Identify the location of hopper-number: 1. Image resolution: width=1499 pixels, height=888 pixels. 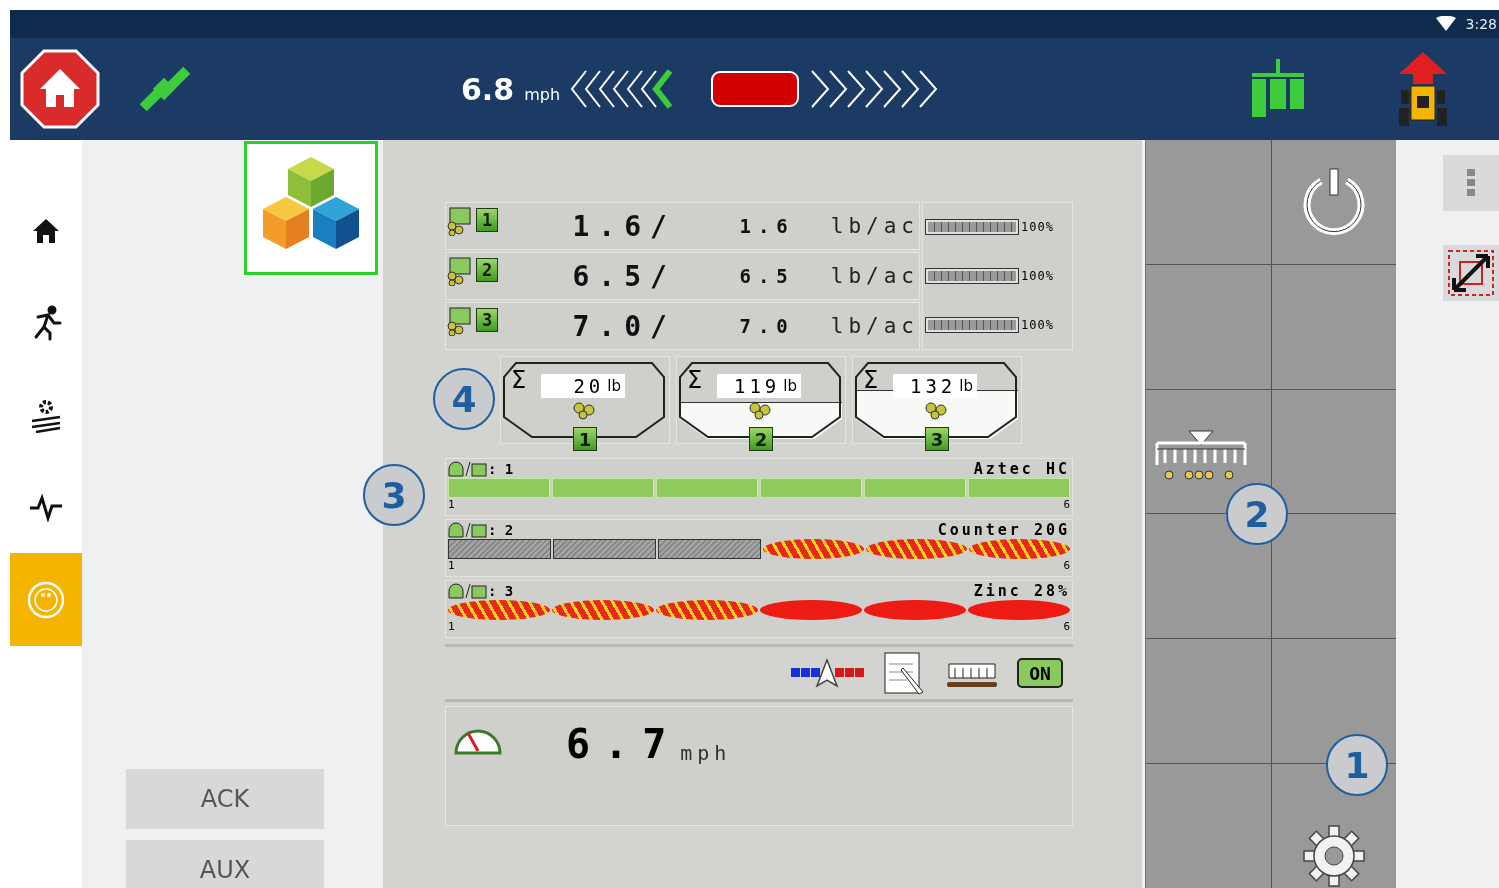
(585, 439).